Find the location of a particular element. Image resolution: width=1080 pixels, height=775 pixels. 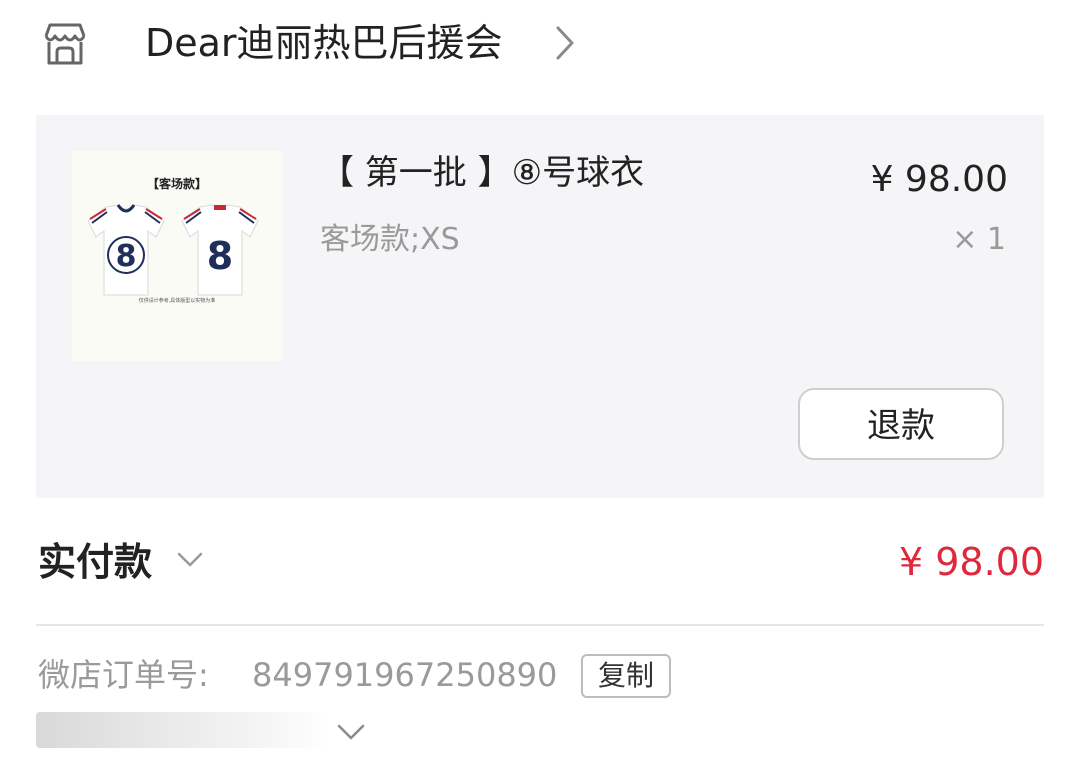

refund-button: 退款 is located at coordinates (901, 424).